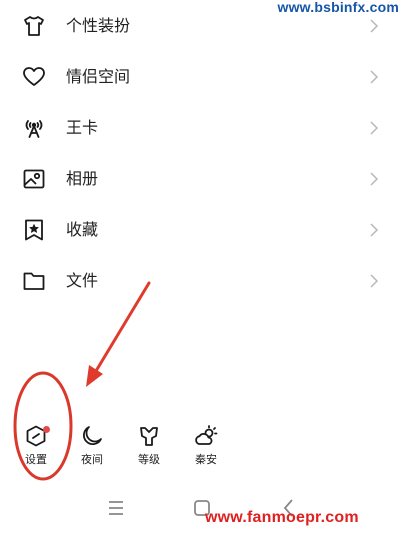 The width and height of the screenshot is (405, 534). What do you see at coordinates (36, 446) in the screenshot?
I see `settings-button: 设置` at bounding box center [36, 446].